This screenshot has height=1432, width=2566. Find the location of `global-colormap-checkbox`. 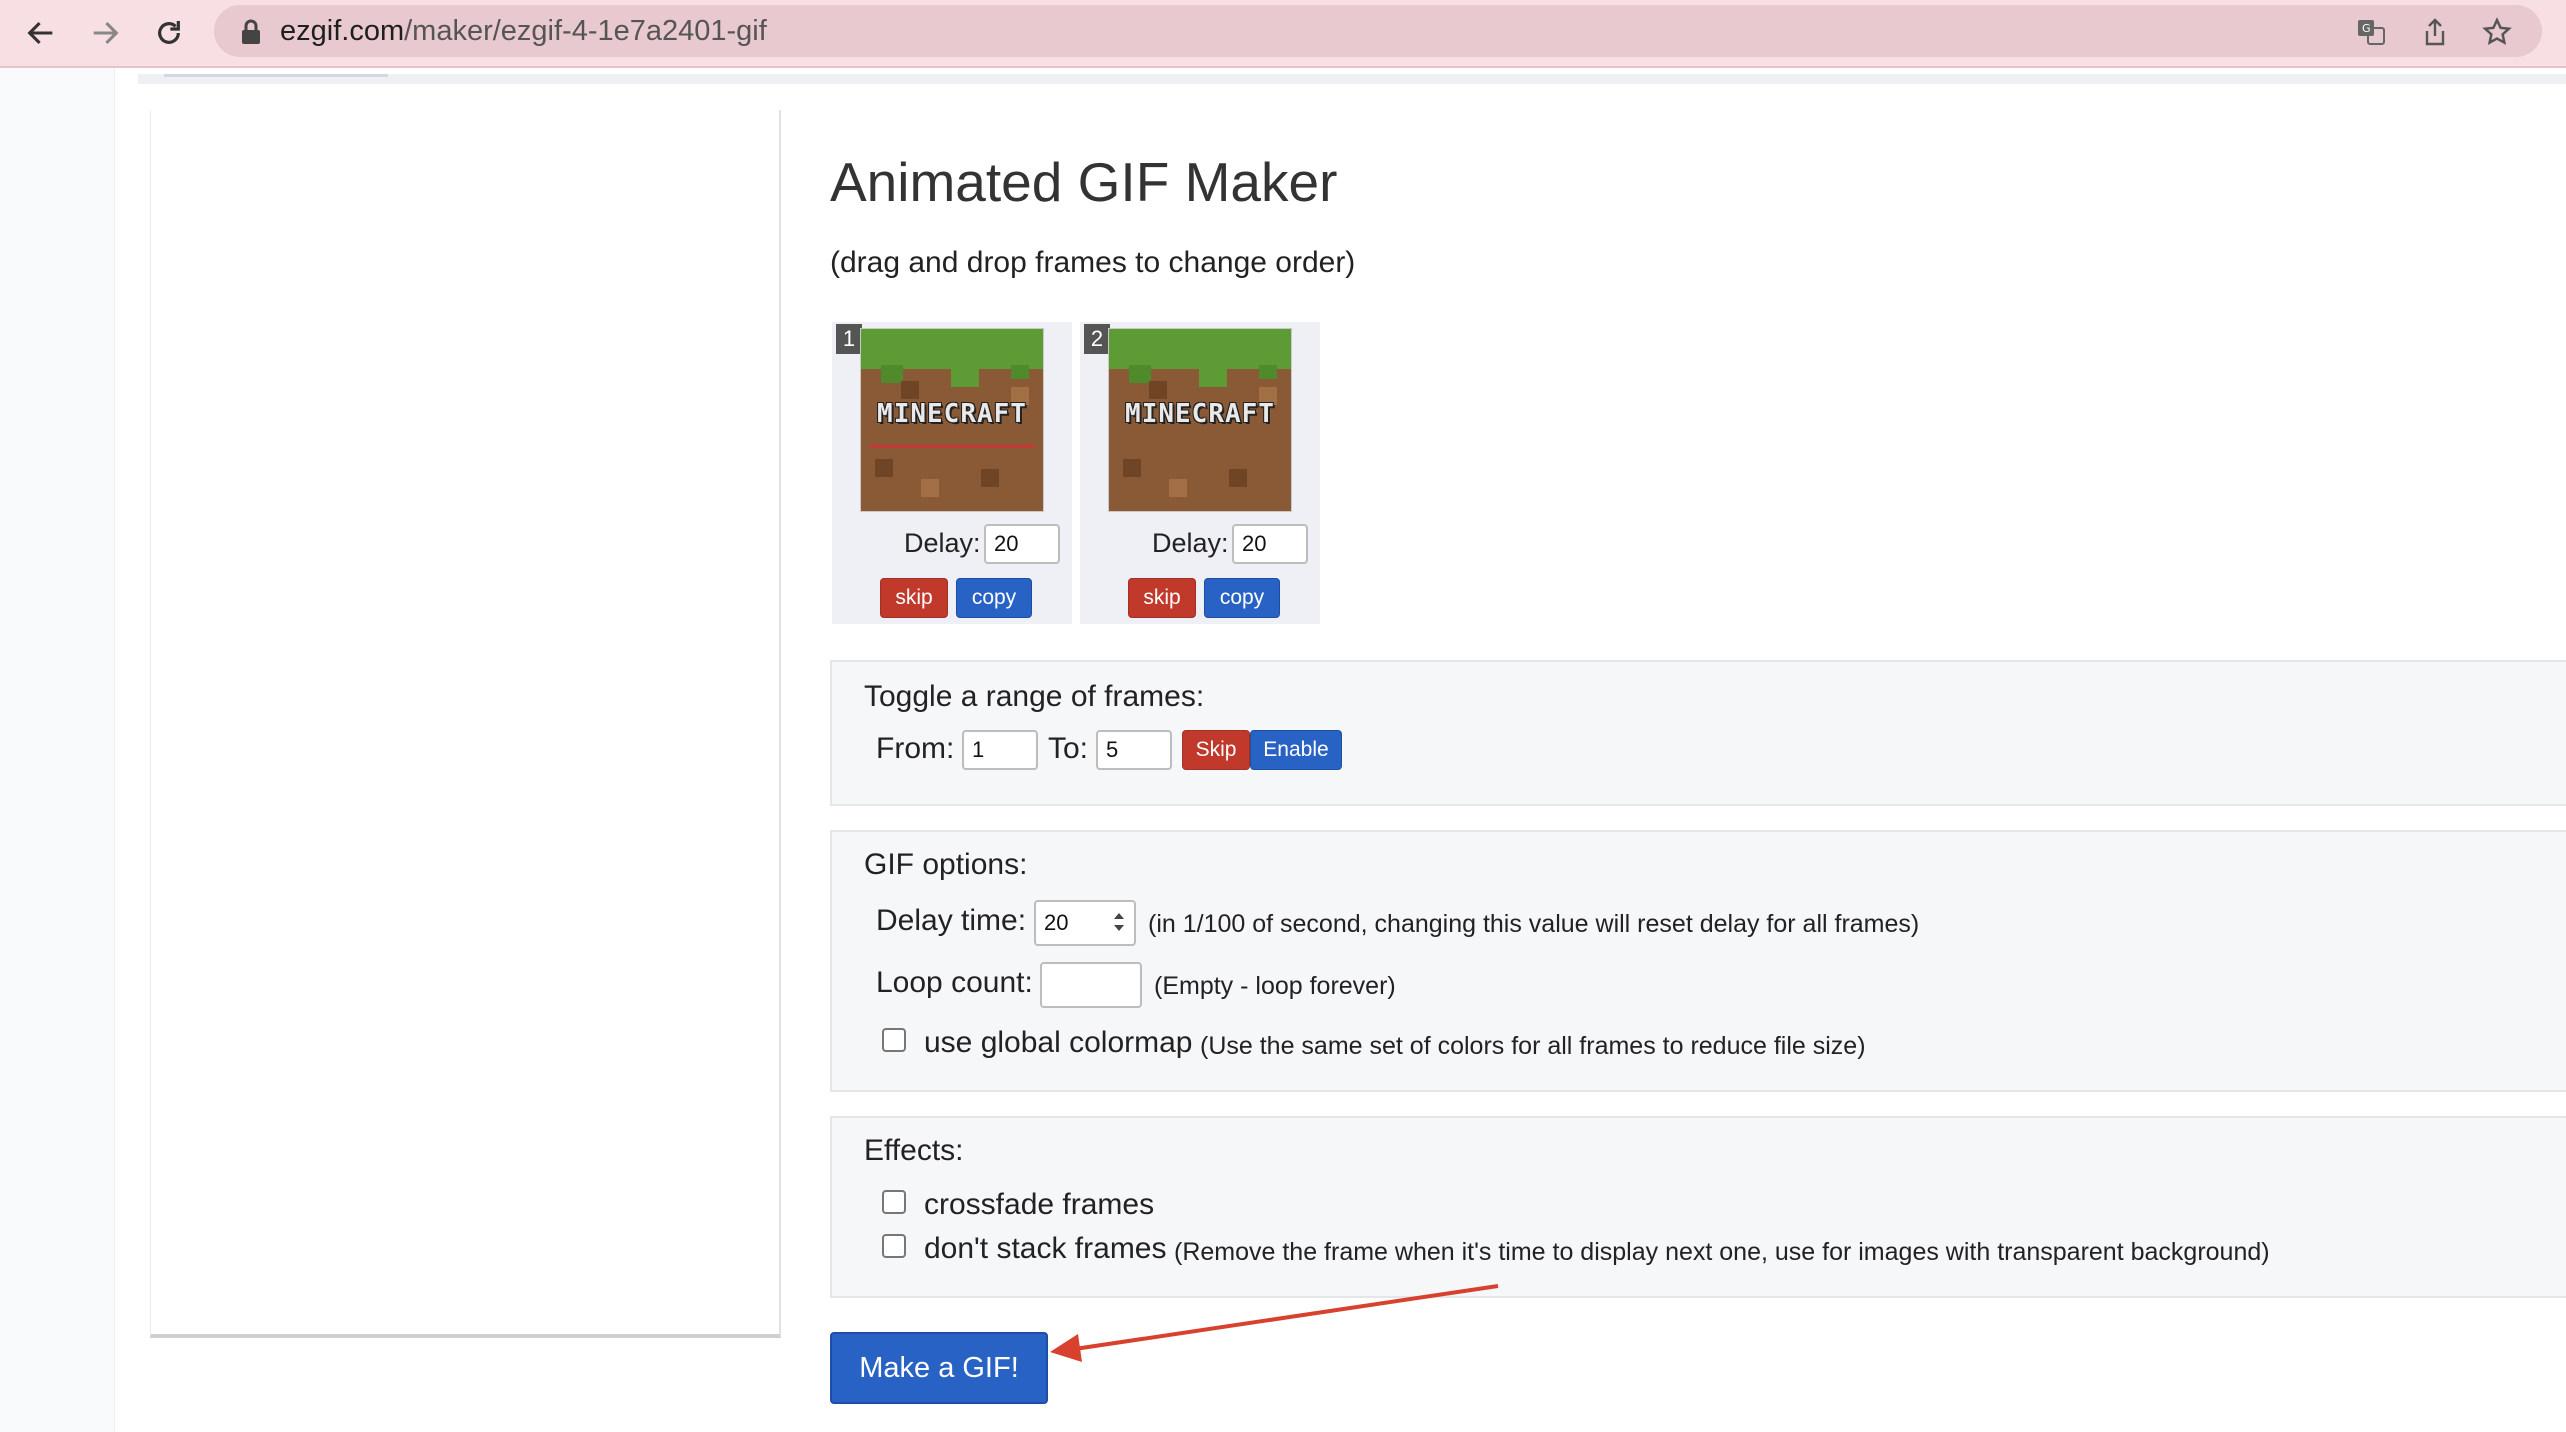

global-colormap-checkbox is located at coordinates (894, 1040).